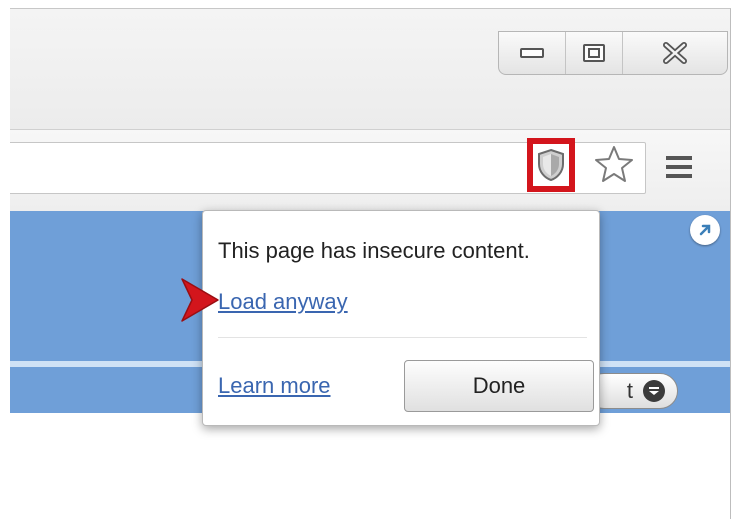 The height and width of the screenshot is (519, 734). Describe the element at coordinates (629, 390) in the screenshot. I see `dropdown-partial-label: t` at that location.